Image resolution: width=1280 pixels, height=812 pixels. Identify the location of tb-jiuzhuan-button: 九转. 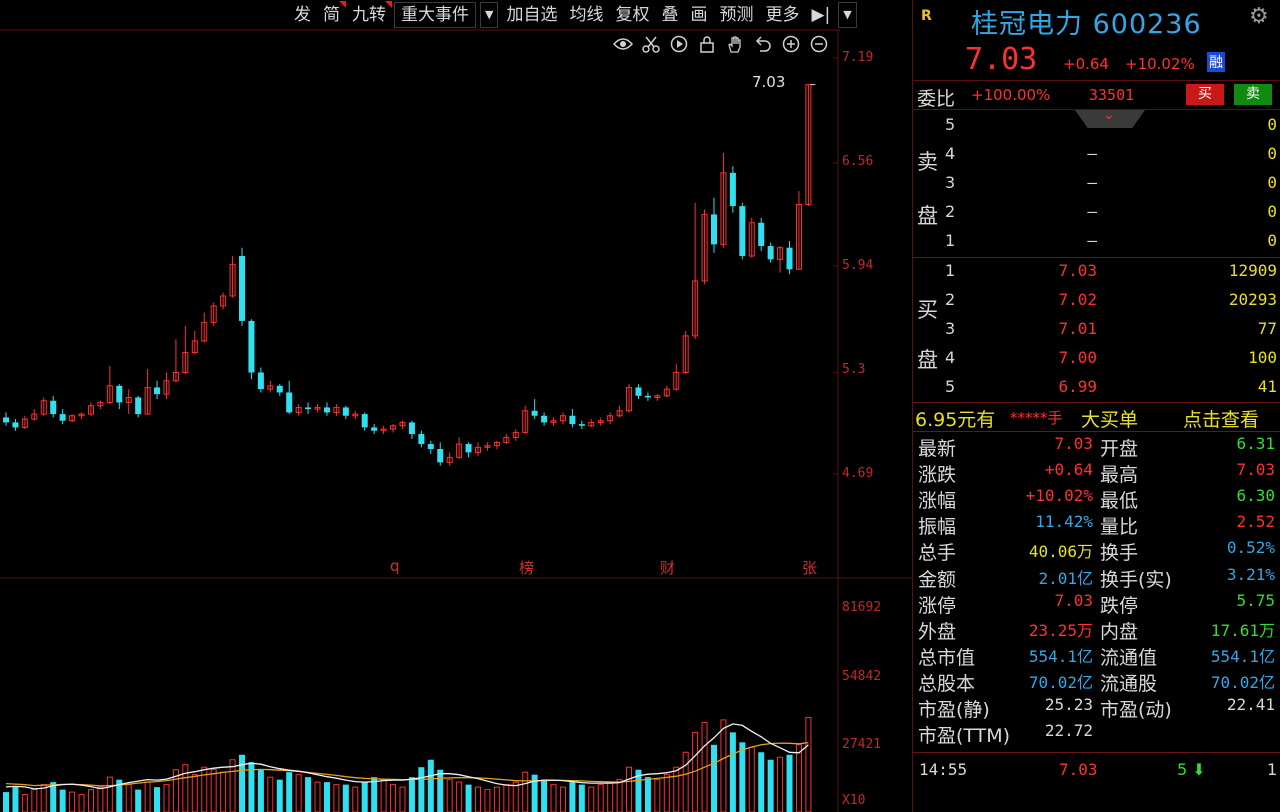
(369, 15).